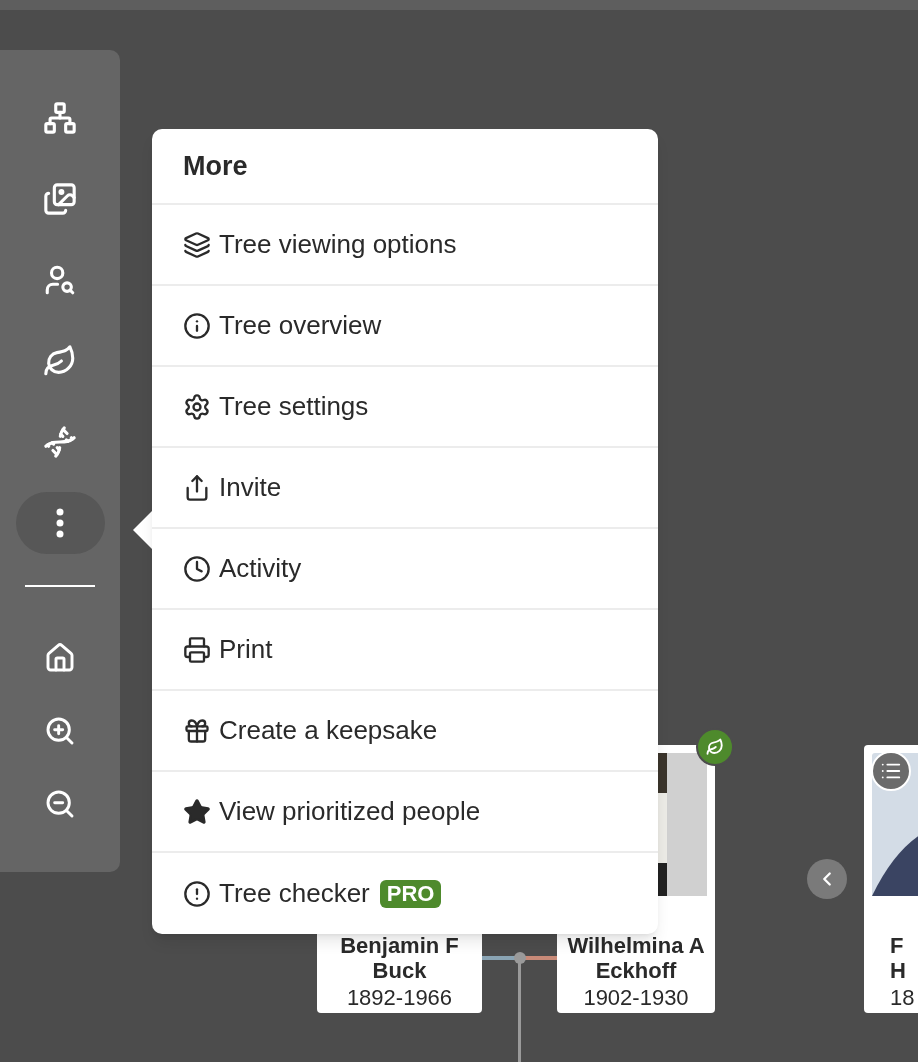 The height and width of the screenshot is (1062, 918). Describe the element at coordinates (294, 893) in the screenshot. I see `menu-item-label: Tree checker` at that location.